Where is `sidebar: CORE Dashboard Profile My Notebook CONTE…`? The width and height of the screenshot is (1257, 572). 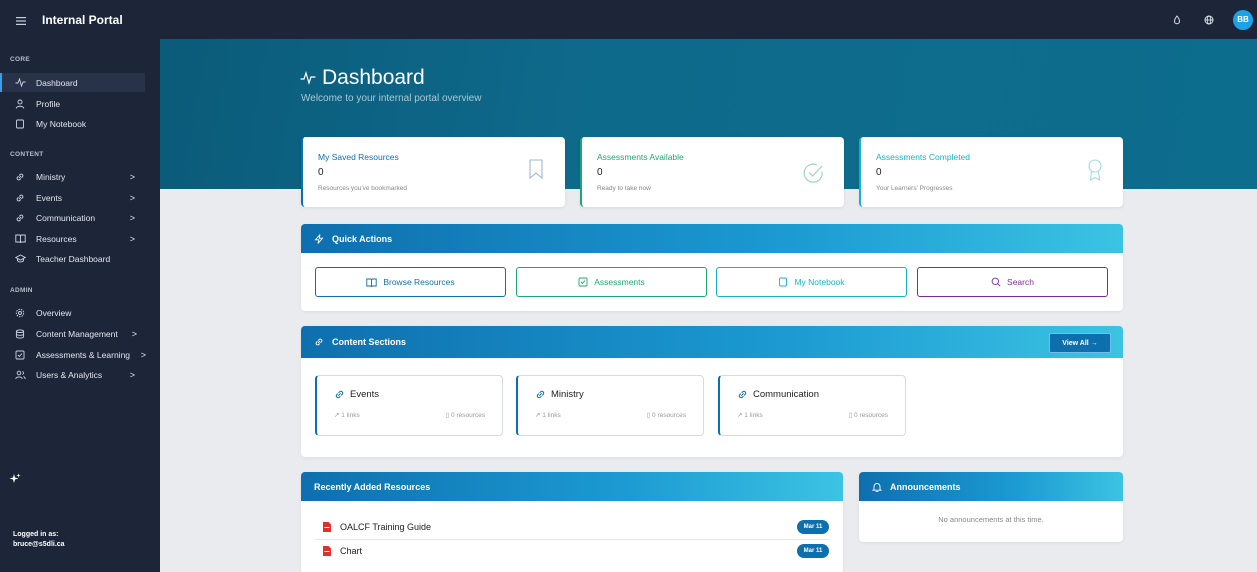
sidebar: CORE Dashboard Profile My Notebook CONTE… is located at coordinates (80, 305).